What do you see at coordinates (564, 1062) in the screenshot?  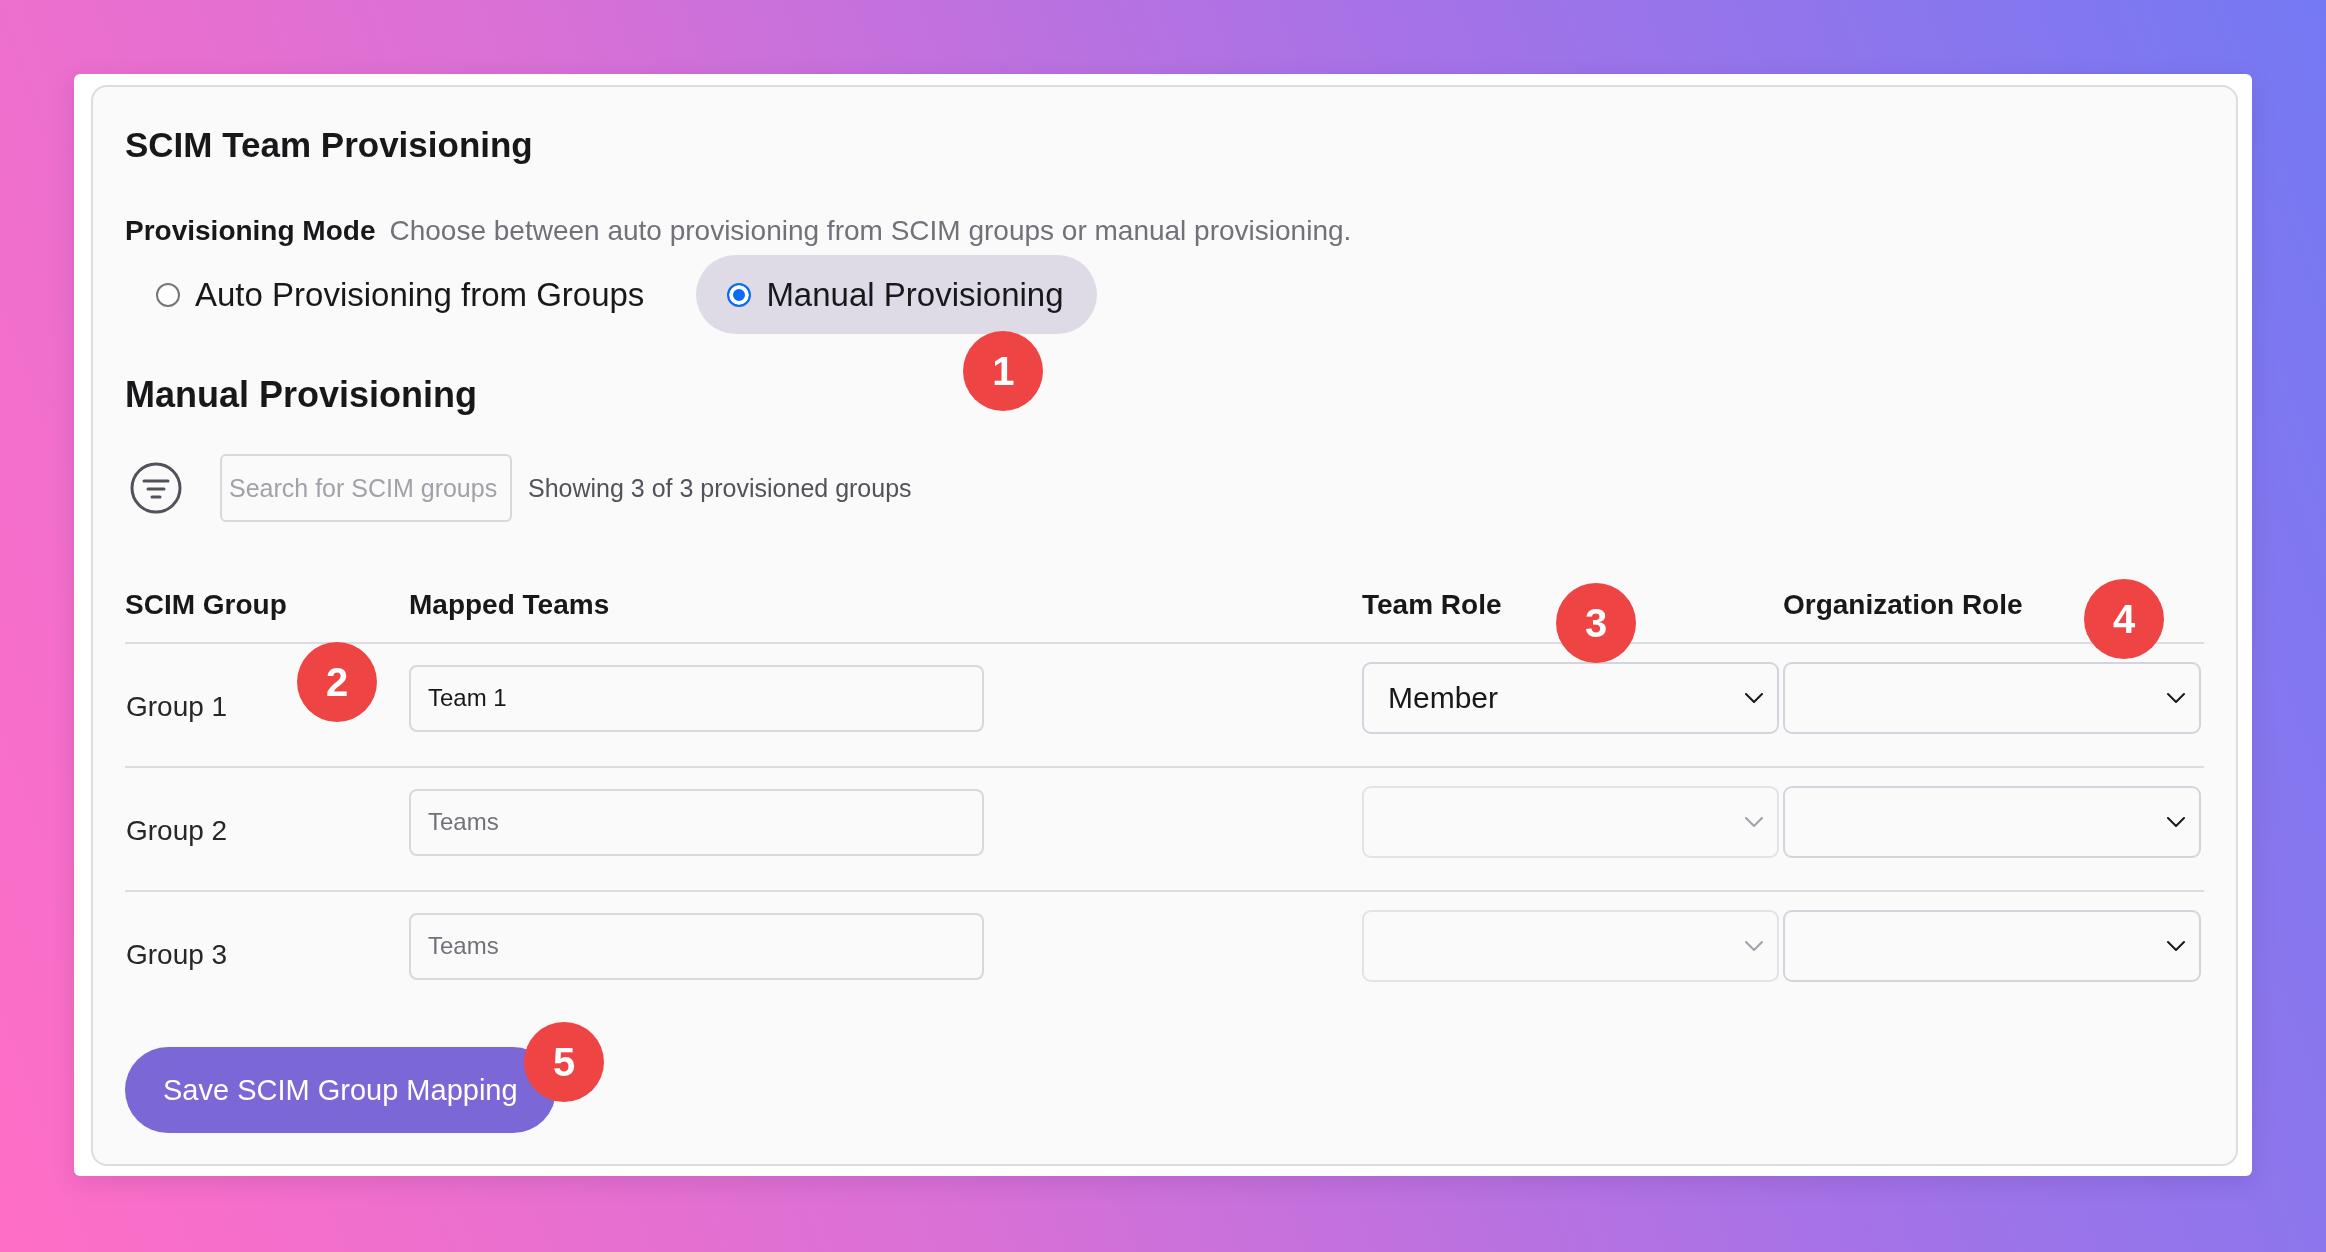 I see `step-badge: 5` at bounding box center [564, 1062].